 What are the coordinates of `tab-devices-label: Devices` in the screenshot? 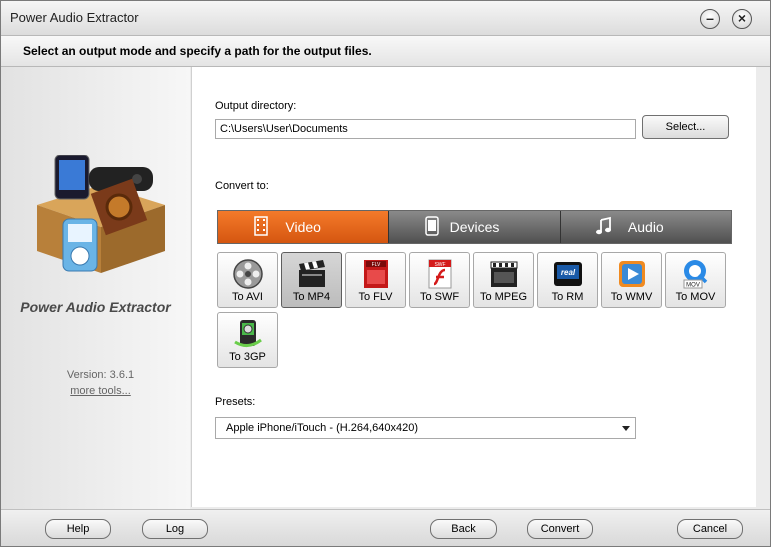 It's located at (474, 227).